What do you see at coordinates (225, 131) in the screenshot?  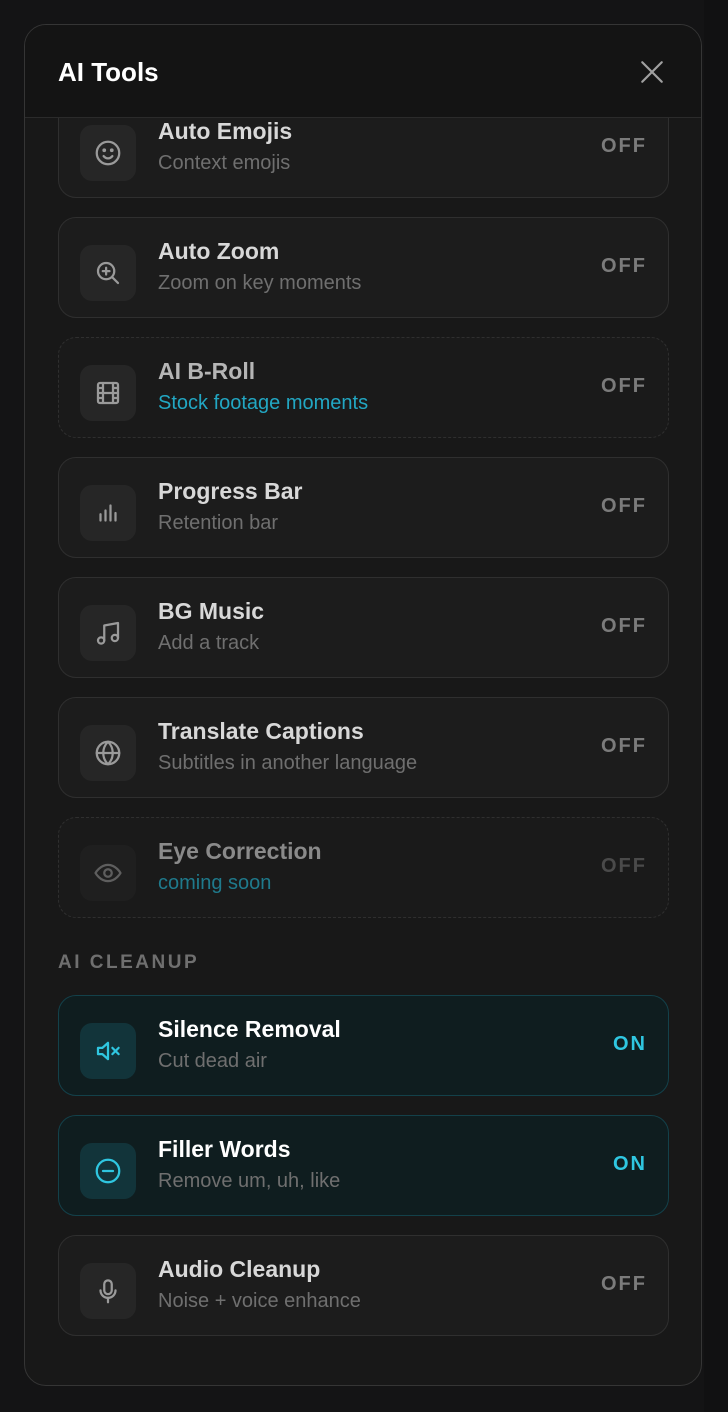 I see `tool-name: Auto Emojis` at bounding box center [225, 131].